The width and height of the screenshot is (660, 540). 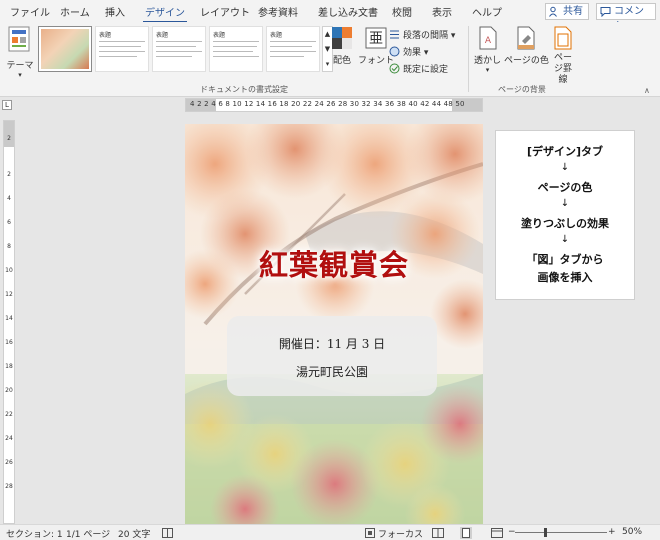 I want to click on word-count: 20 文字, so click(x=134, y=533).